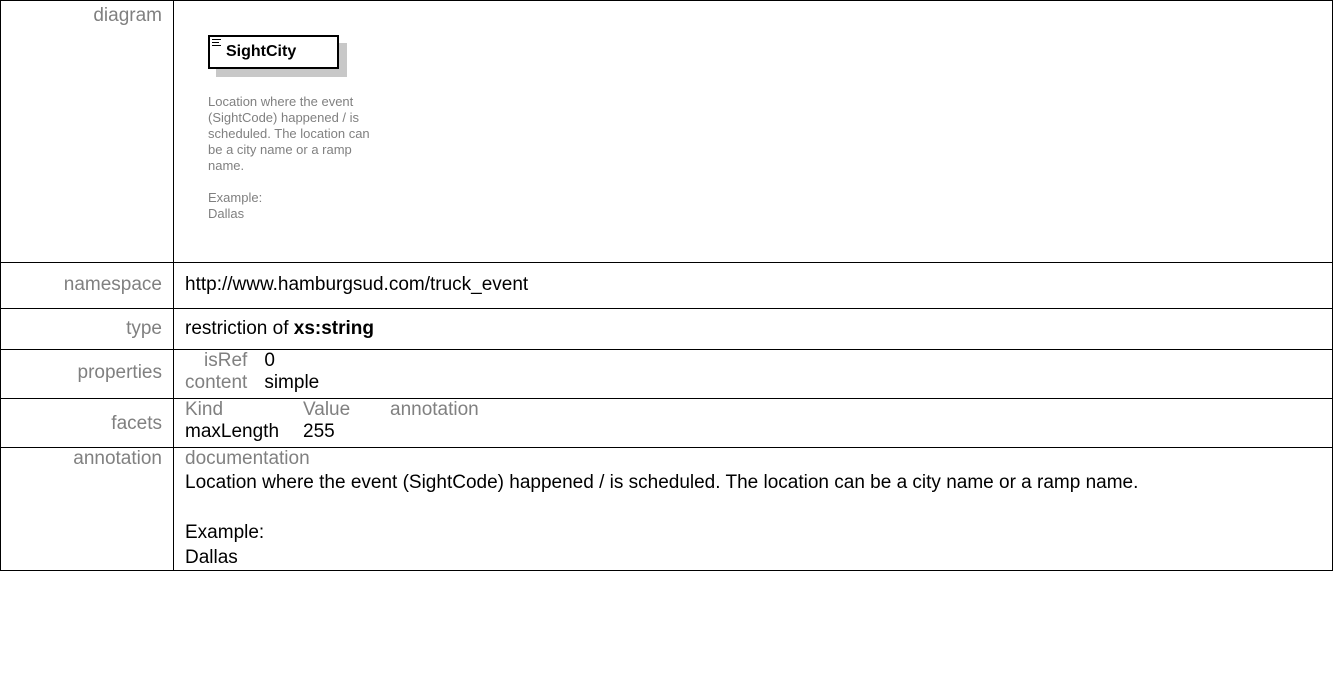 This screenshot has height=690, width=1336. I want to click on facets-header-annotation: annotation, so click(434, 409).